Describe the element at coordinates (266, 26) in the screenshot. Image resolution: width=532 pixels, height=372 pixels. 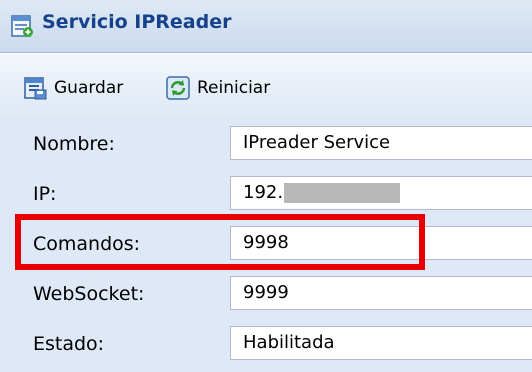
I see `window-titlebar: Servicio IPReader` at that location.